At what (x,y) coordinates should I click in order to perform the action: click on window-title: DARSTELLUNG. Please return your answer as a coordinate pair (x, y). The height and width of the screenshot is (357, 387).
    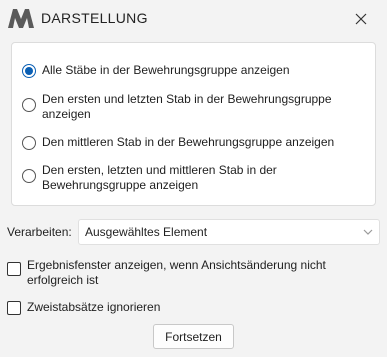
    Looking at the image, I should click on (94, 18).